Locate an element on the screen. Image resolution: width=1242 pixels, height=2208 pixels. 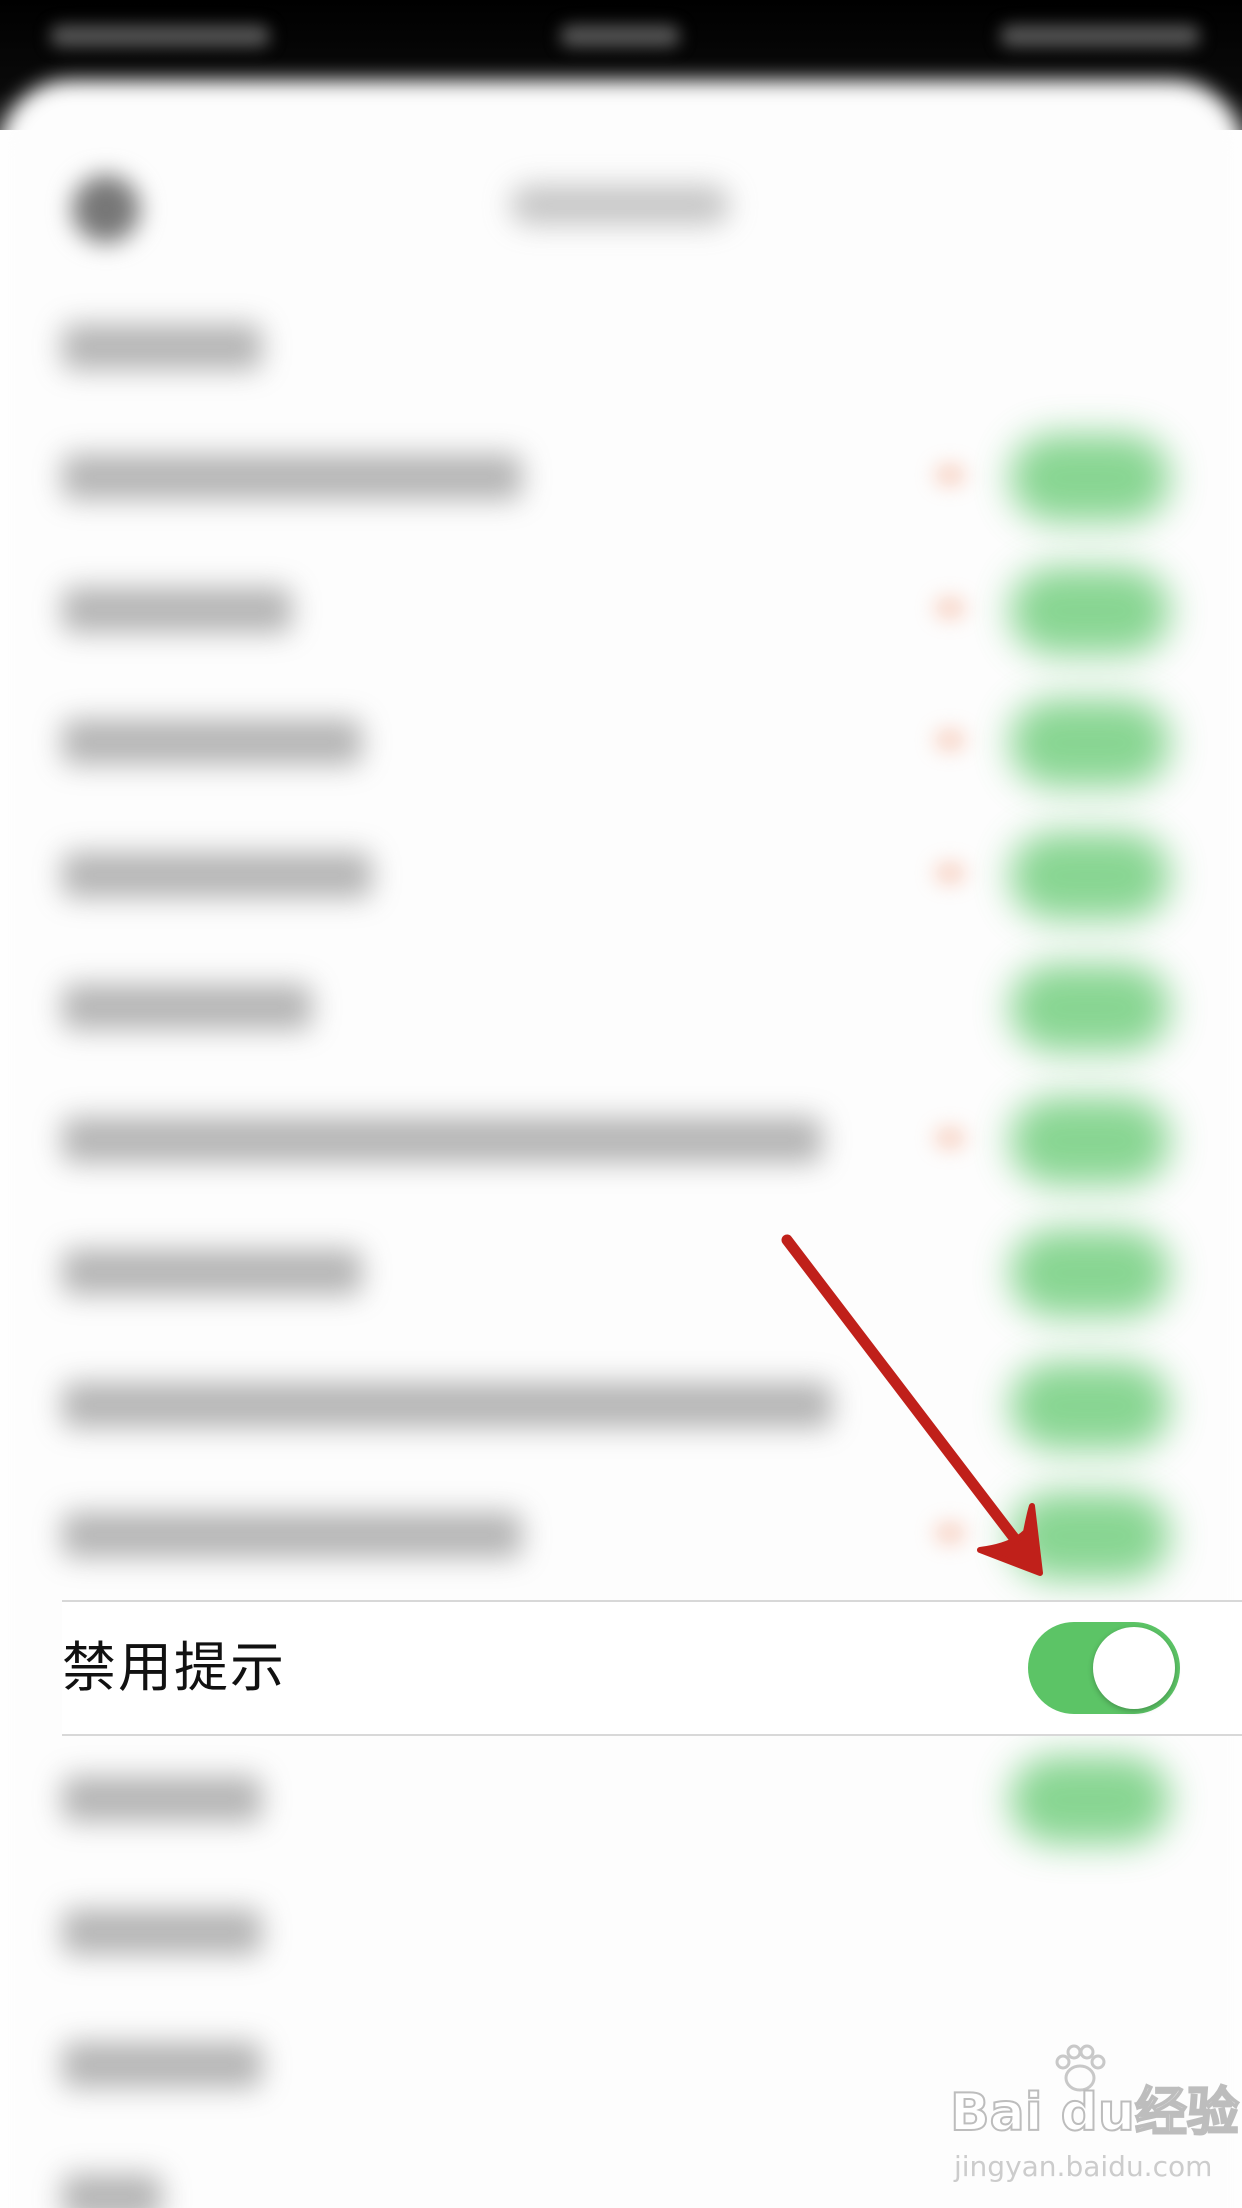
disable-tips-toggle is located at coordinates (1104, 1668).